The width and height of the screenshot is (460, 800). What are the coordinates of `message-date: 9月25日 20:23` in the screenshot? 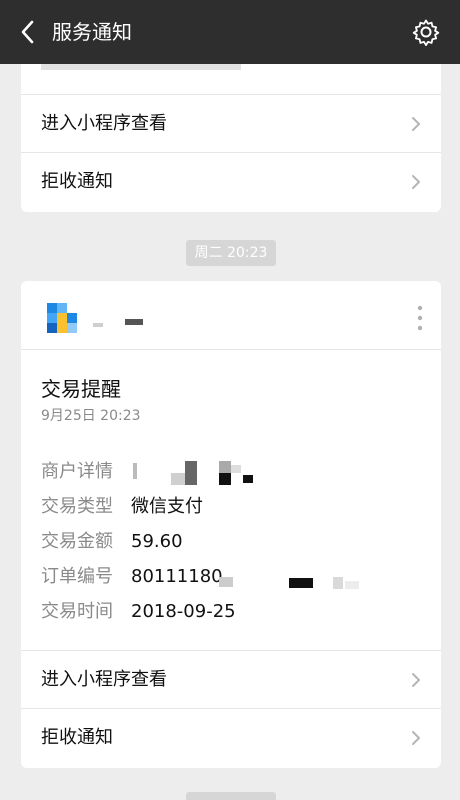 It's located at (91, 416).